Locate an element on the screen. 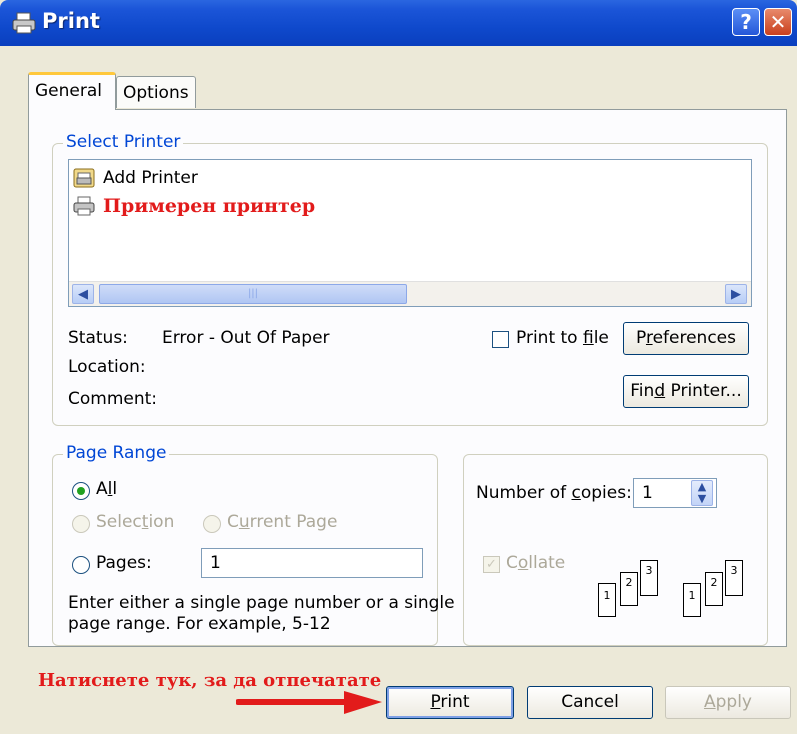 This screenshot has width=797, height=734. preferences-button: Preferences is located at coordinates (686, 338).